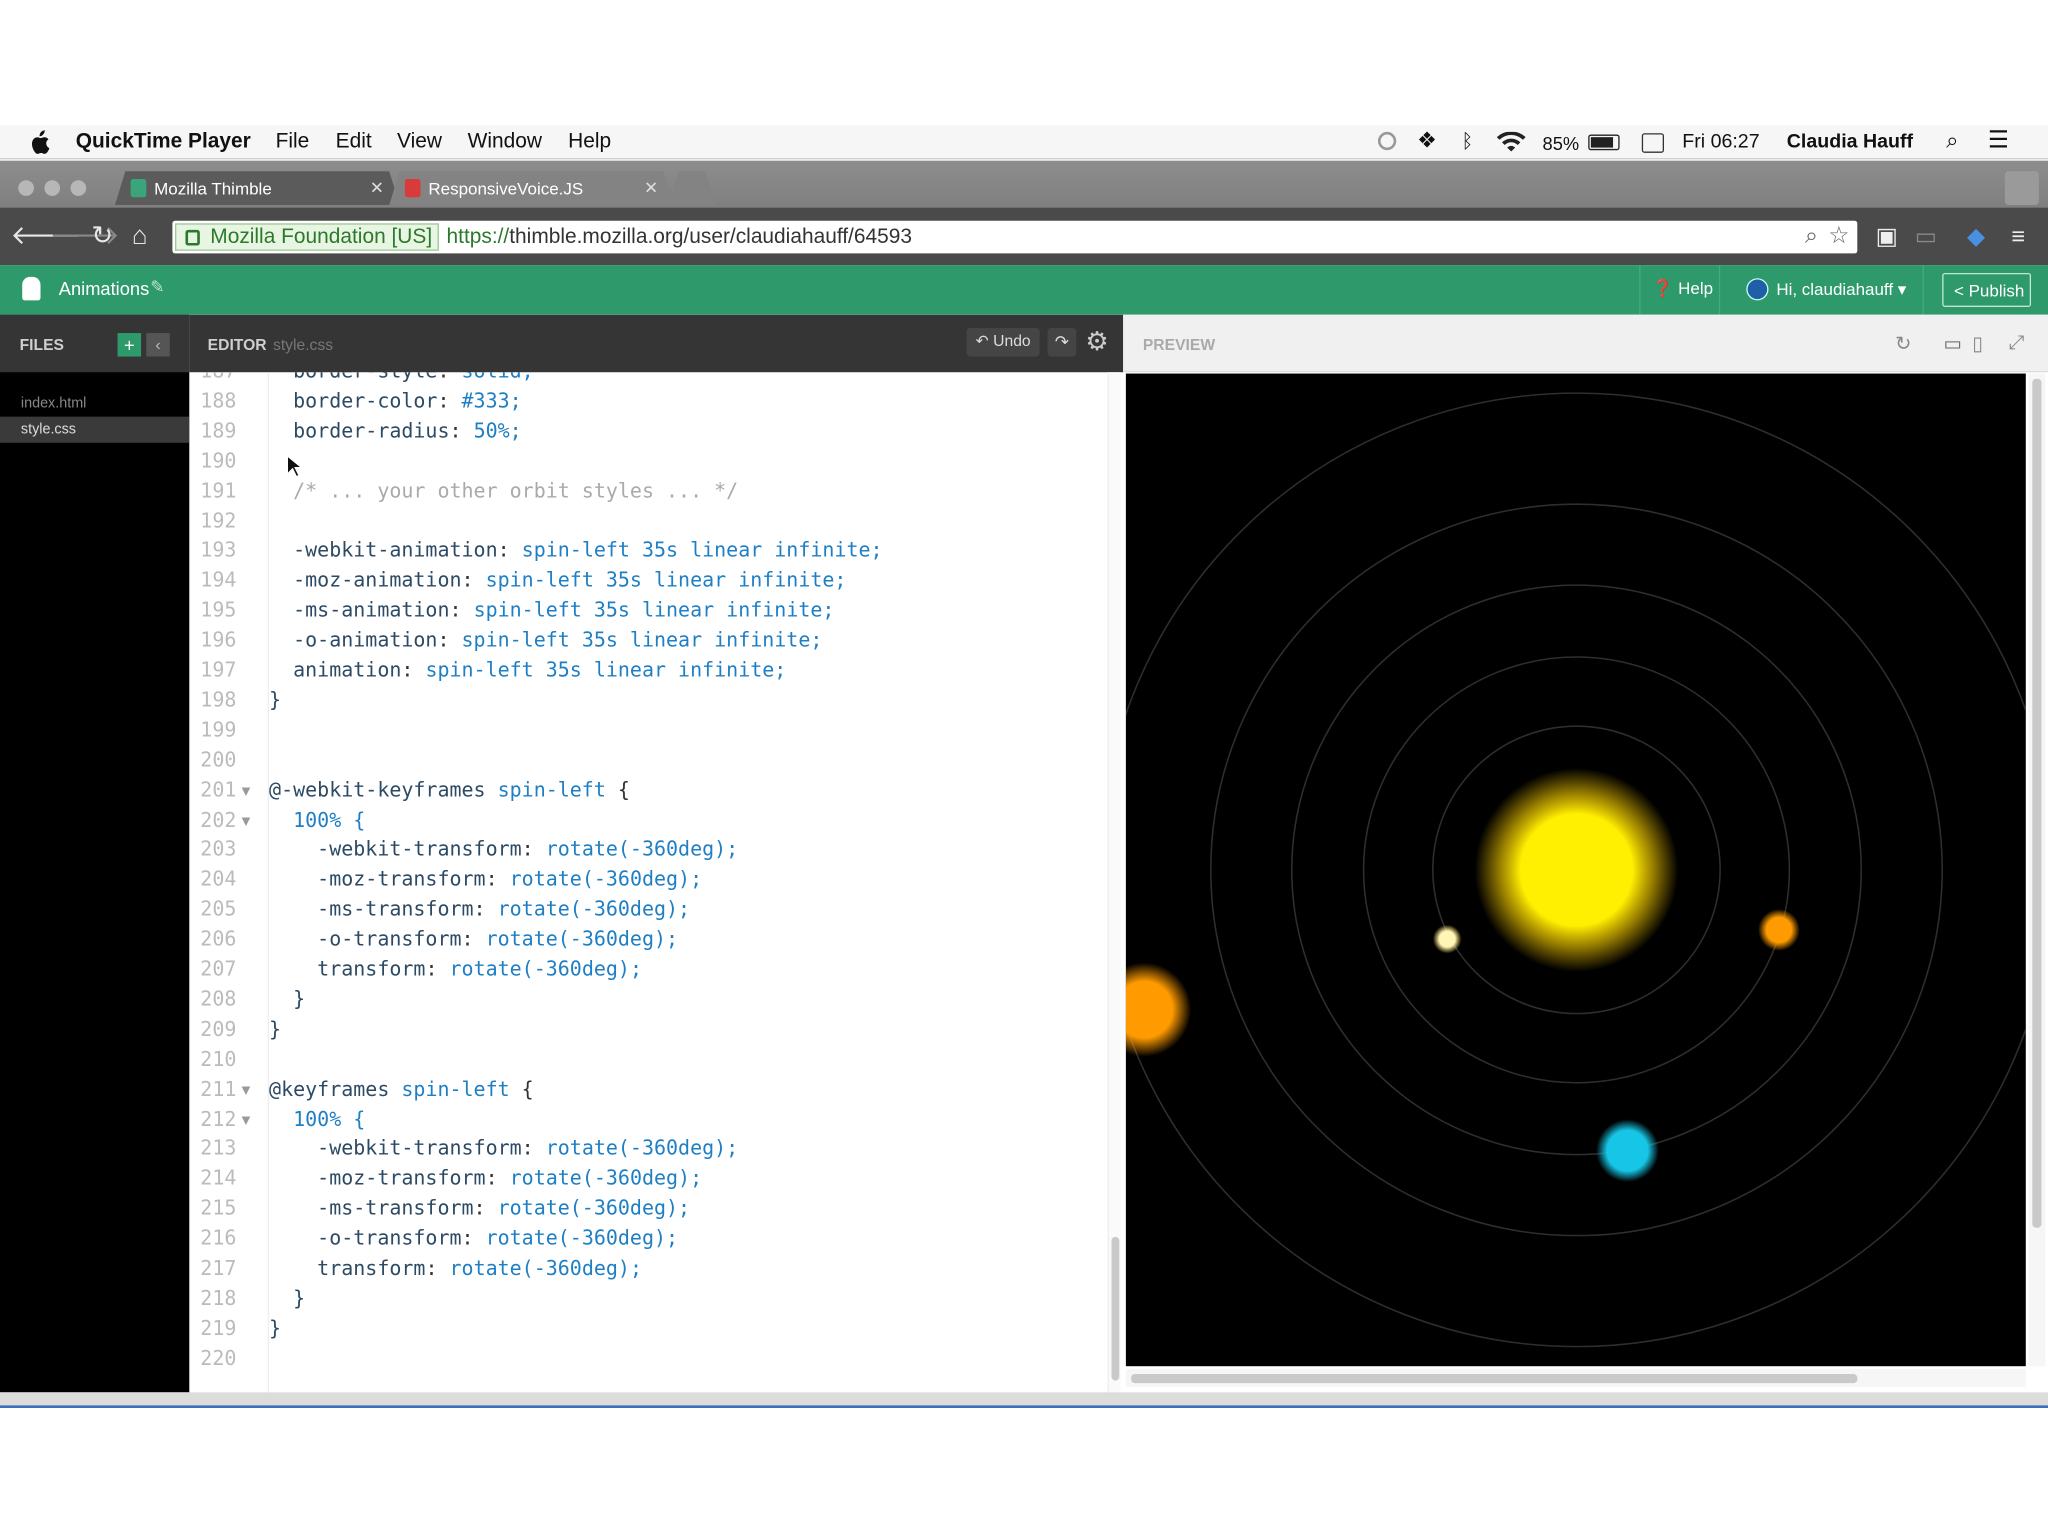 This screenshot has height=1536, width=2048. Describe the element at coordinates (1998, 140) in the screenshot. I see `notification-center-icon: ☰` at that location.